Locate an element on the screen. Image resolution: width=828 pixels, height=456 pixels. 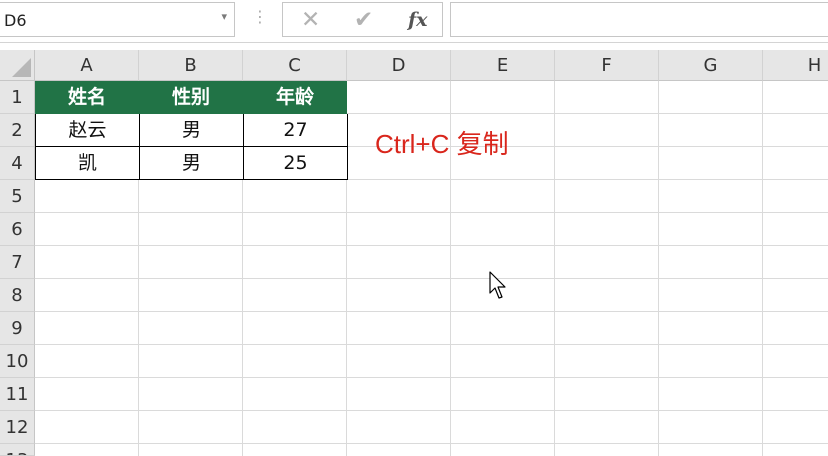
row-header-12: 12 is located at coordinates (17, 427).